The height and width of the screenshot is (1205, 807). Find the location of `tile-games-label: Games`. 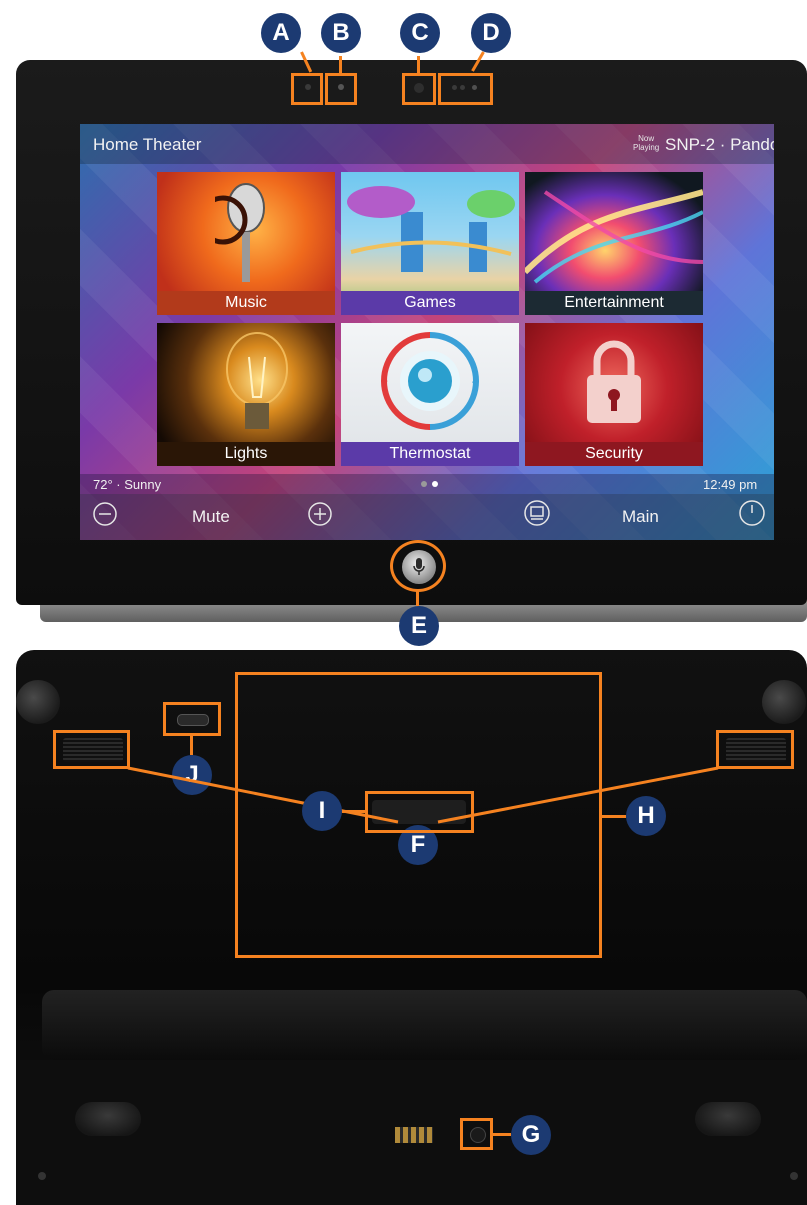

tile-games-label: Games is located at coordinates (430, 303).